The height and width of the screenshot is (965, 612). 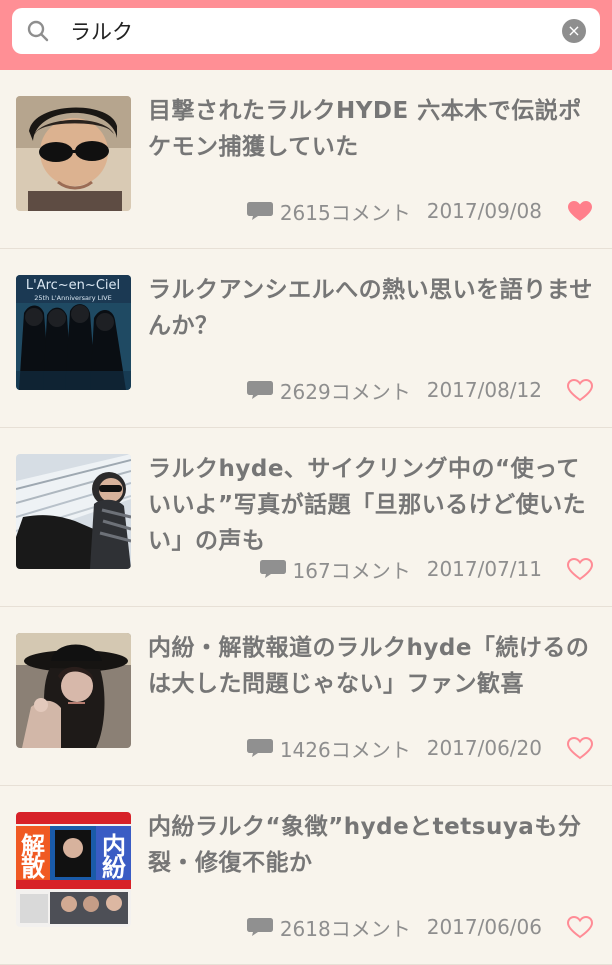 What do you see at coordinates (484, 569) in the screenshot?
I see `article-date: 2017/07/11` at bounding box center [484, 569].